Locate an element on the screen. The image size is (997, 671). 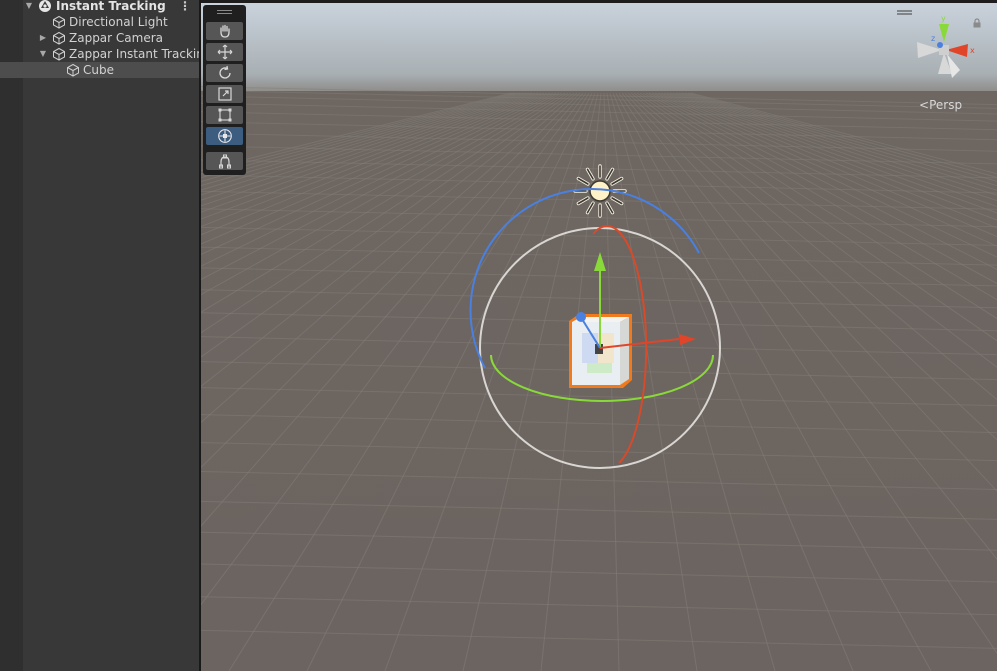
hierarchy-item-label: Directional Light is located at coordinates (118, 22).